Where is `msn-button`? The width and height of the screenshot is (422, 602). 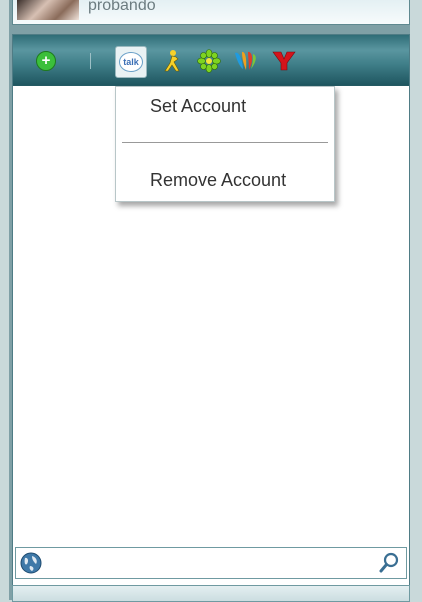
msn-button is located at coordinates (246, 61).